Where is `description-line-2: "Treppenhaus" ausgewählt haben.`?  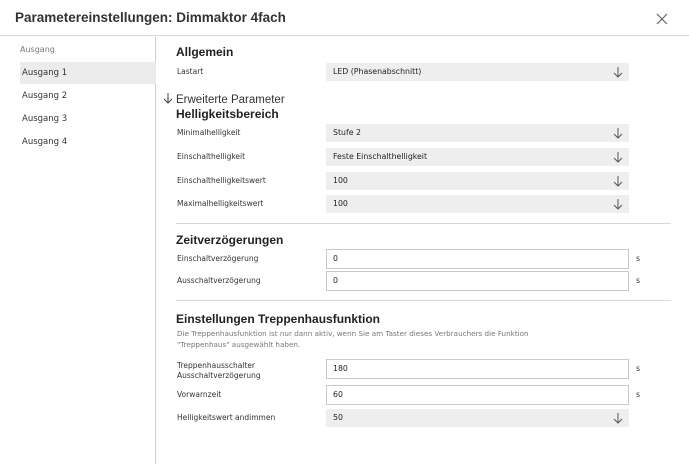
description-line-2: "Treppenhaus" ausgewählt haben. is located at coordinates (239, 344).